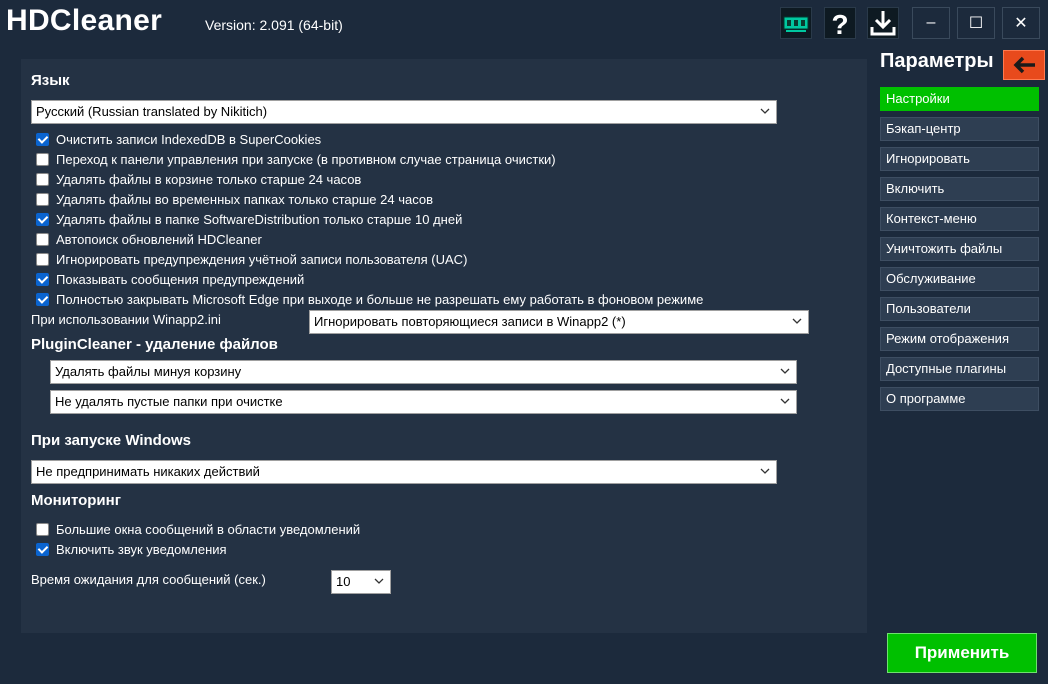  What do you see at coordinates (959, 309) in the screenshot?
I see `sidebar-item-users: Пользователи` at bounding box center [959, 309].